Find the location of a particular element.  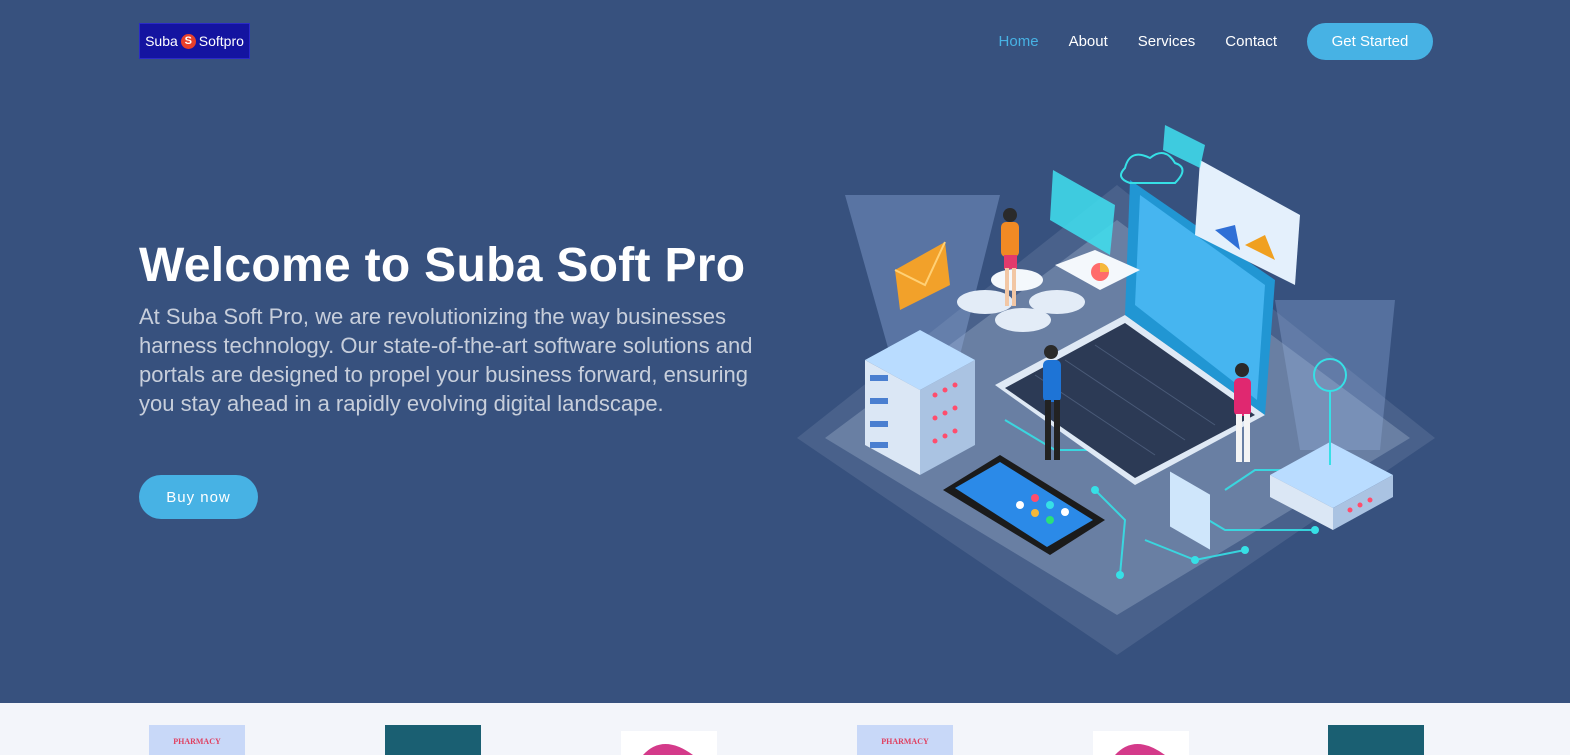

nav-item-services: Services is located at coordinates (1167, 41).